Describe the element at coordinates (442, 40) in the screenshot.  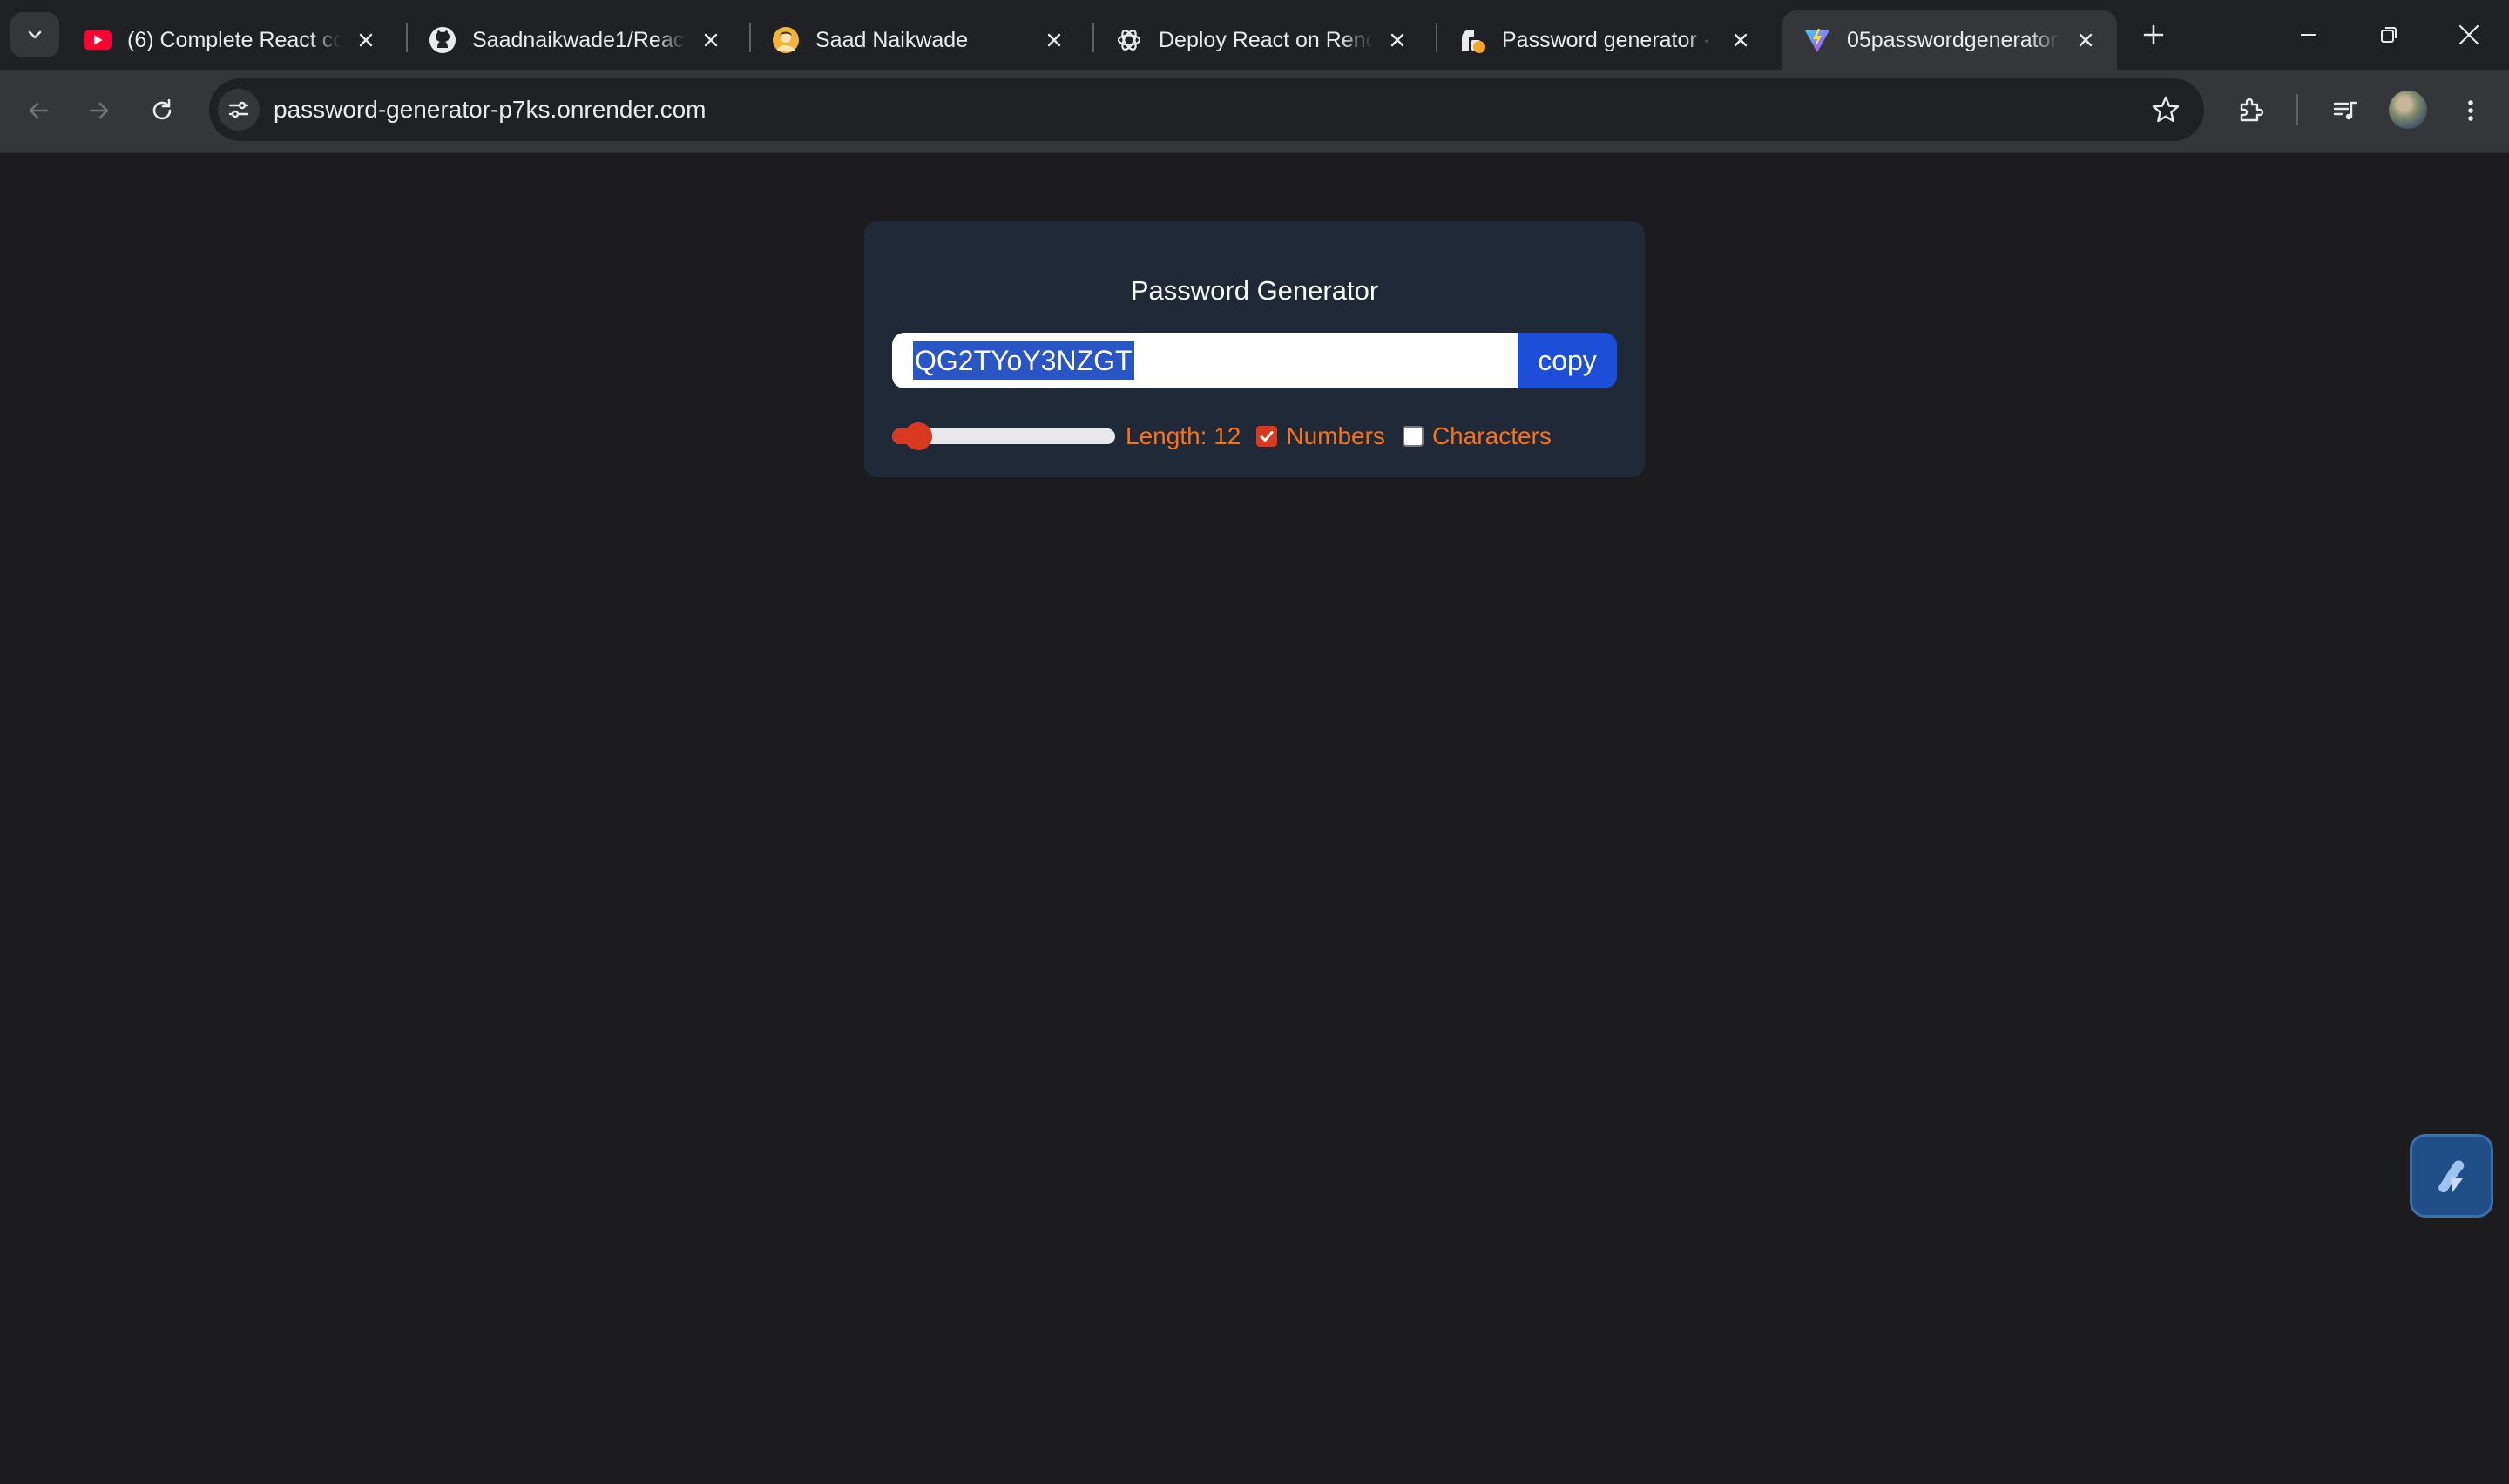
I see `github-icon` at that location.